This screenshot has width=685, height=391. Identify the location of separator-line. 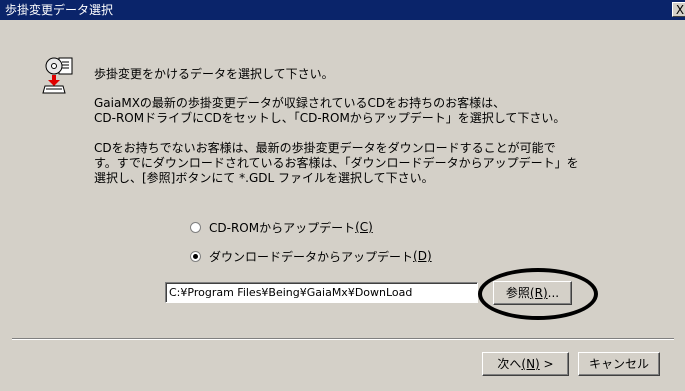
(343, 339).